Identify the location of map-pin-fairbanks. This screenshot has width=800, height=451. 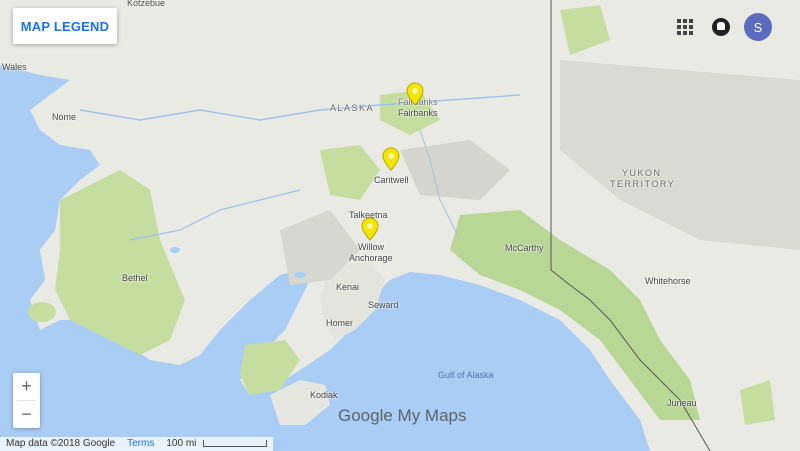
(415, 94).